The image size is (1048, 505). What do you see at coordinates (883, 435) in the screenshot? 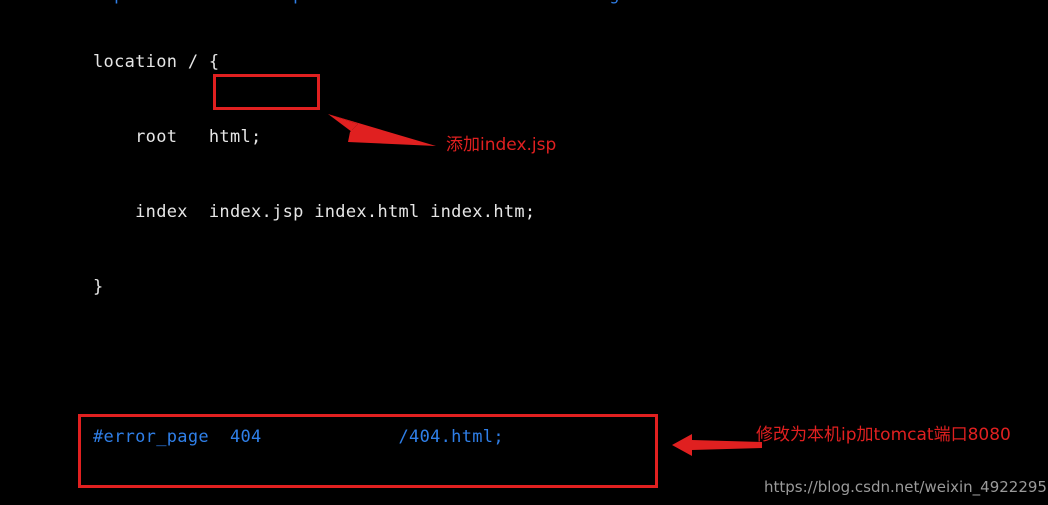
I see `annotation-change-to-tomcat-port: 修改为本机ip加tomcat端口8080` at bounding box center [883, 435].